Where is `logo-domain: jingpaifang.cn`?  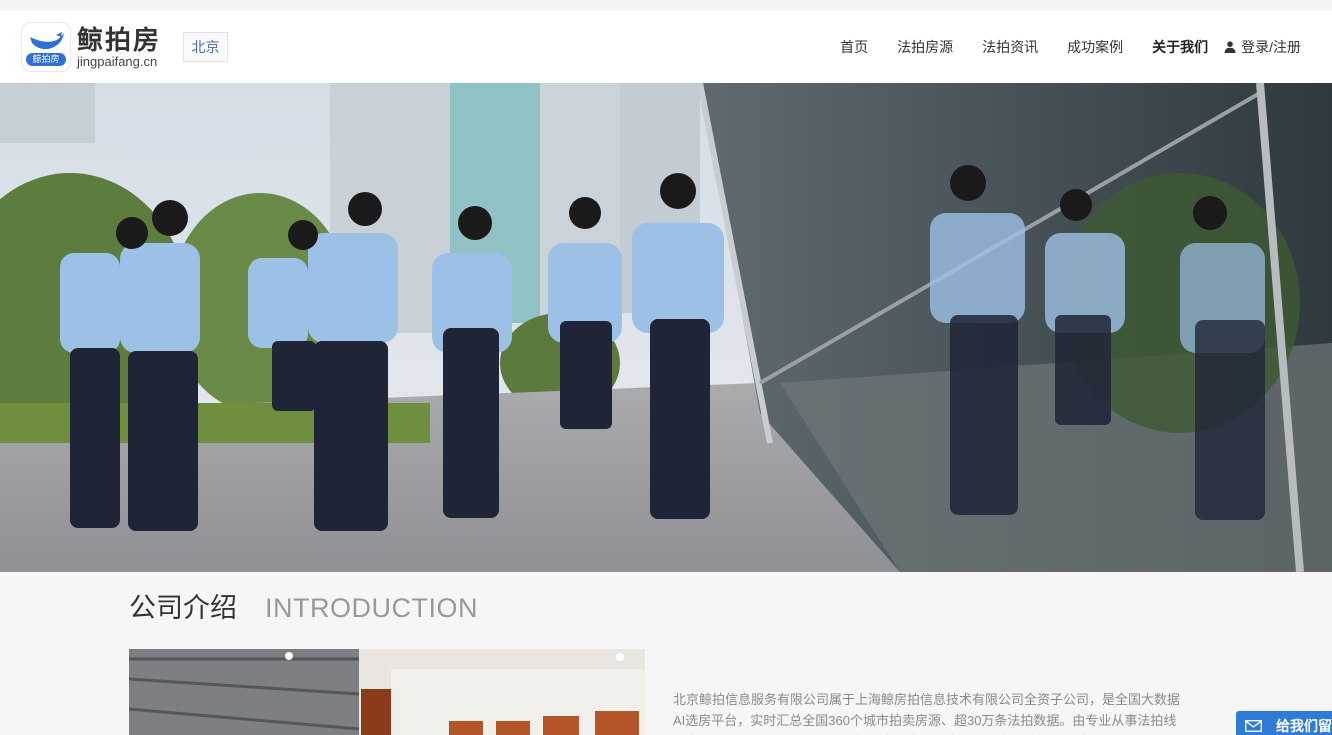 logo-domain: jingpaifang.cn is located at coordinates (117, 61).